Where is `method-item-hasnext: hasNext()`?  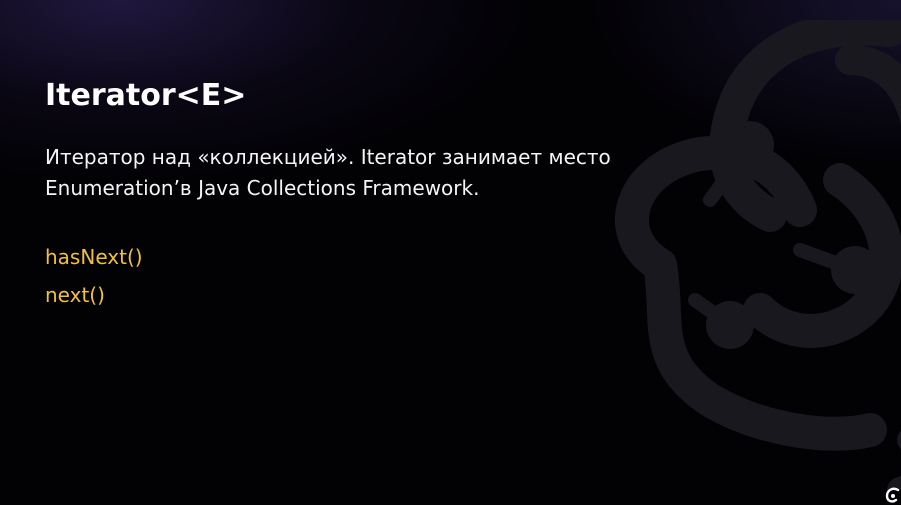 method-item-hasnext: hasNext() is located at coordinates (94, 257).